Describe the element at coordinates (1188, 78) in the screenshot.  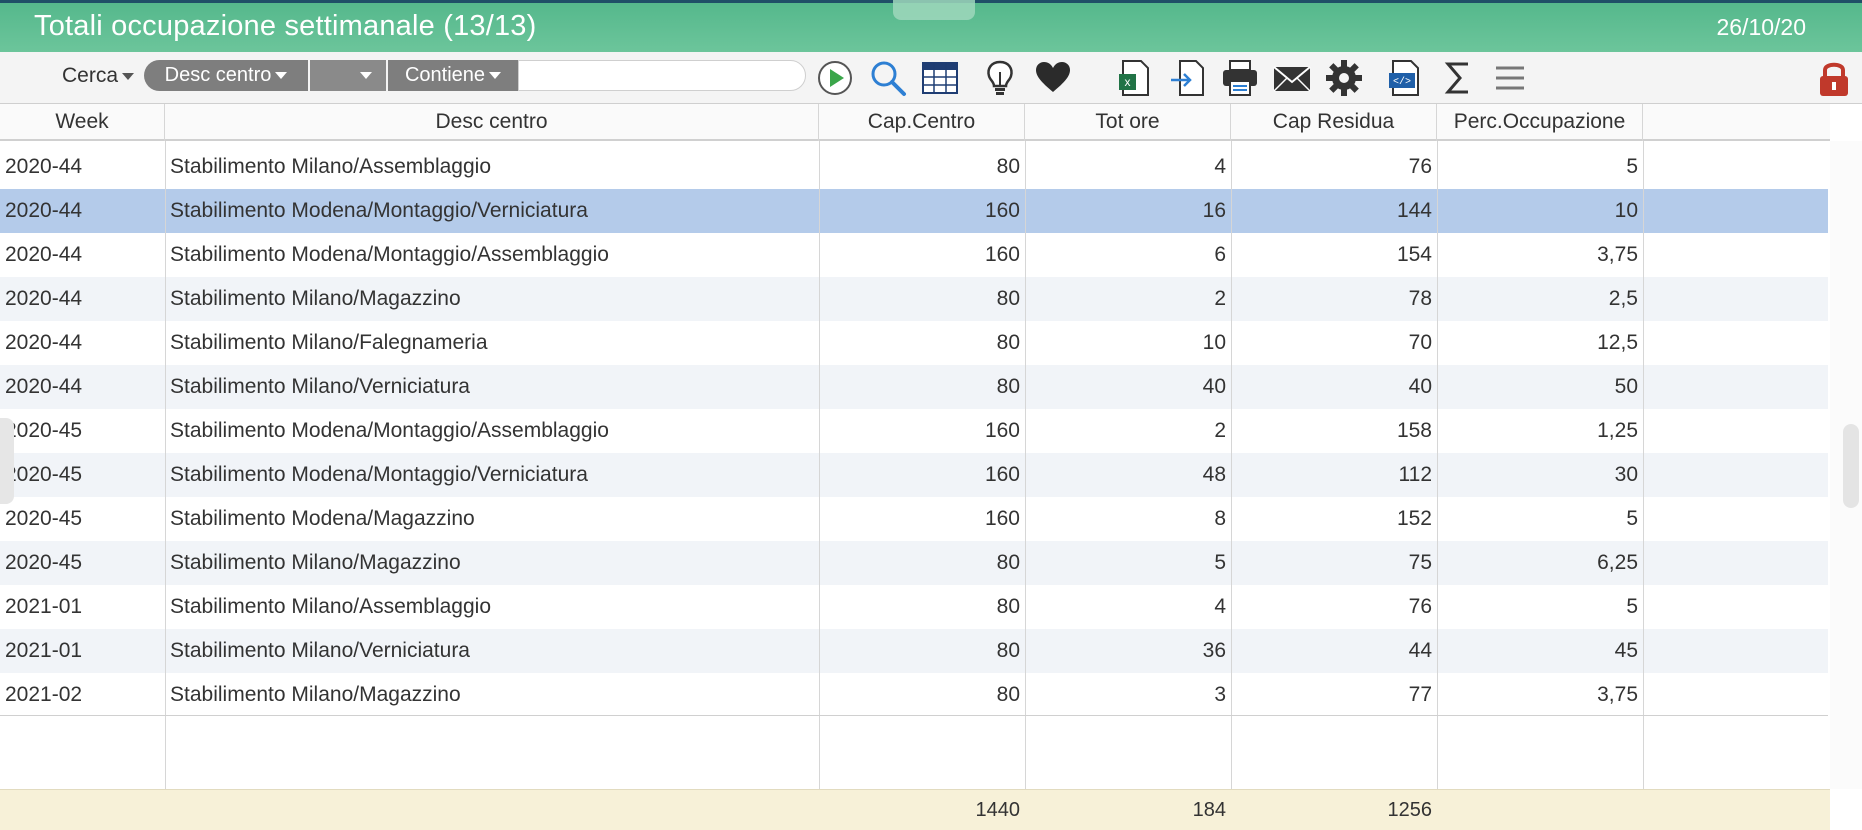
I see `export-icon` at that location.